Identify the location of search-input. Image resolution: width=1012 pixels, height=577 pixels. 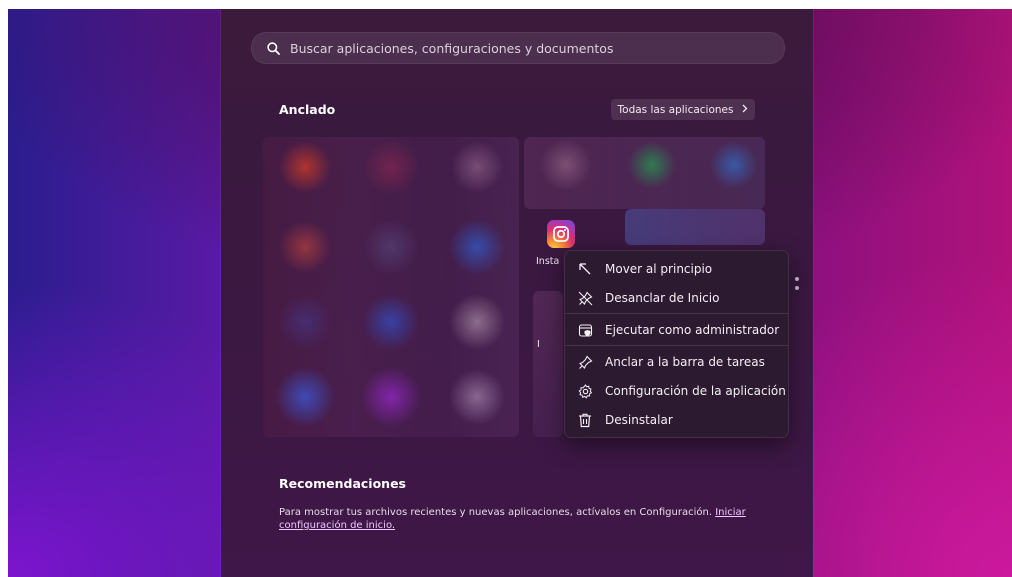
(536, 48).